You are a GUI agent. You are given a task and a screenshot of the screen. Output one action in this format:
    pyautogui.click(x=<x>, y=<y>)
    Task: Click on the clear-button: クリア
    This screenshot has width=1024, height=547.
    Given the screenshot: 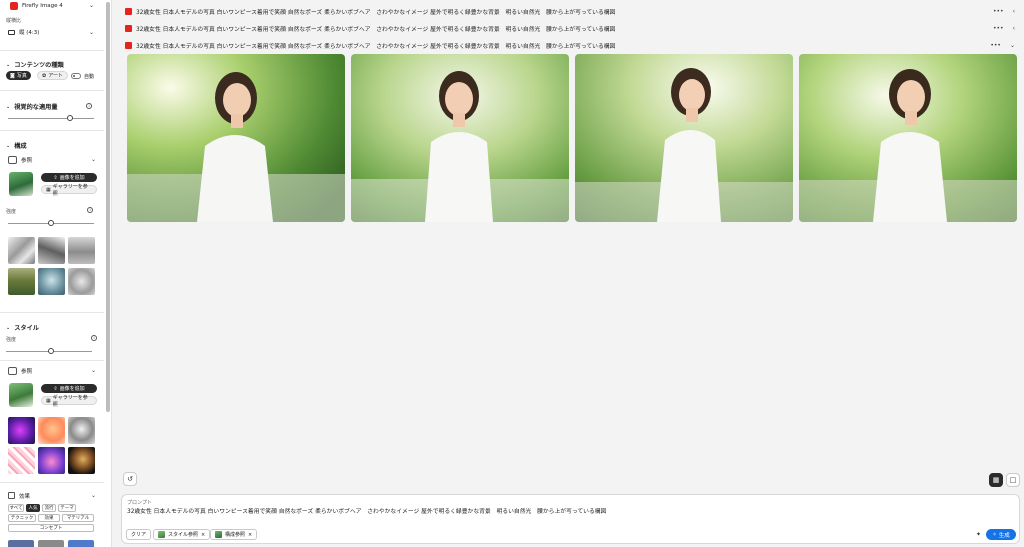 What is the action you would take?
    pyautogui.click(x=139, y=534)
    